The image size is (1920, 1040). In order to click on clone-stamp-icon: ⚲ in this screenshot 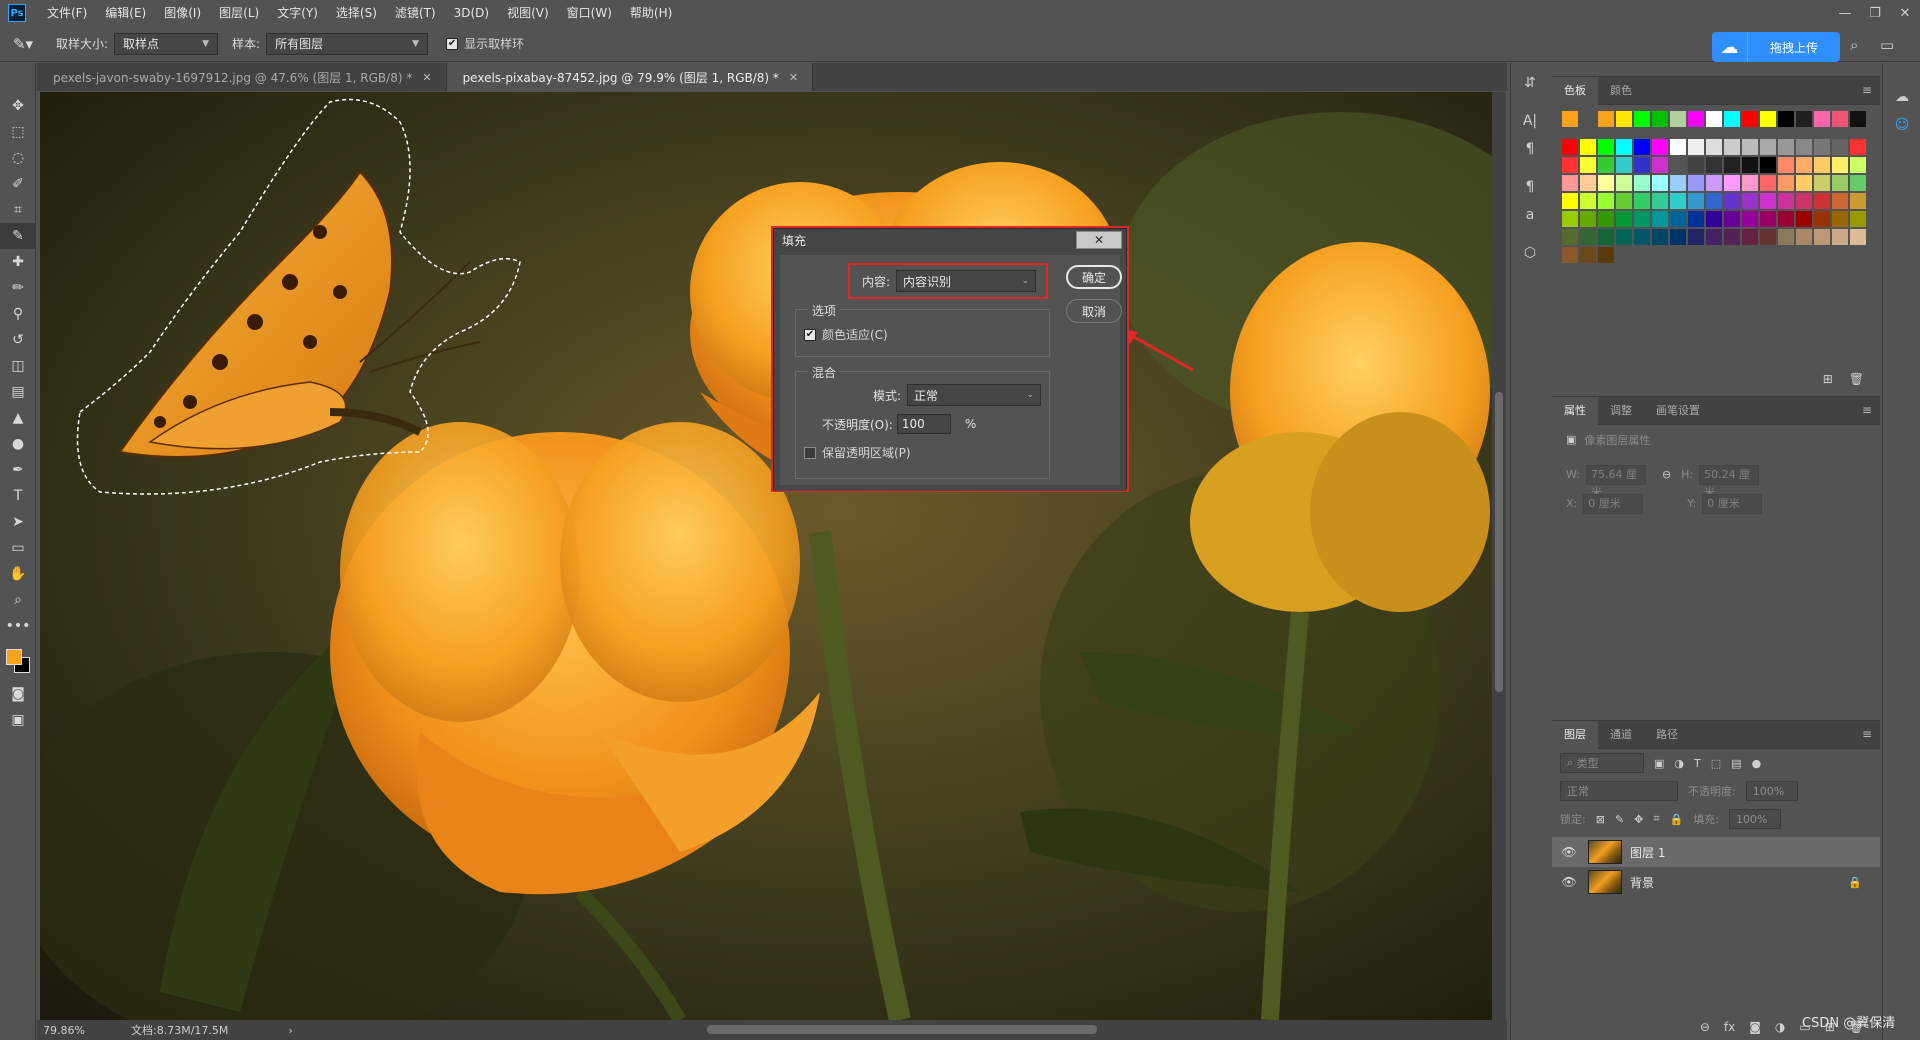, I will do `click(18, 314)`.